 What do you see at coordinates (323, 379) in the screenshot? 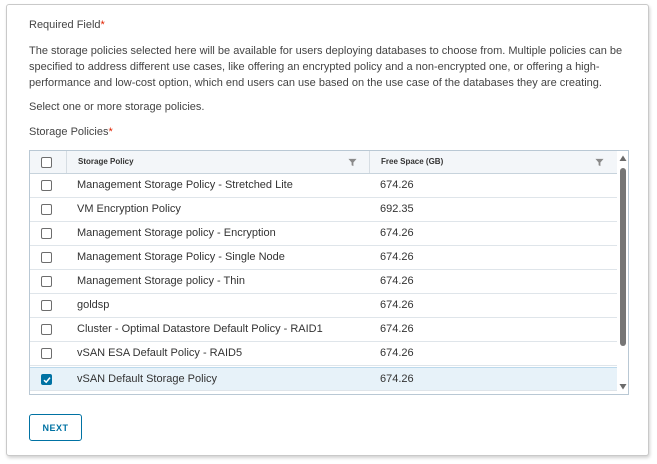
I see `table-row-selected: vSAN Default Storage Policy 674.26` at bounding box center [323, 379].